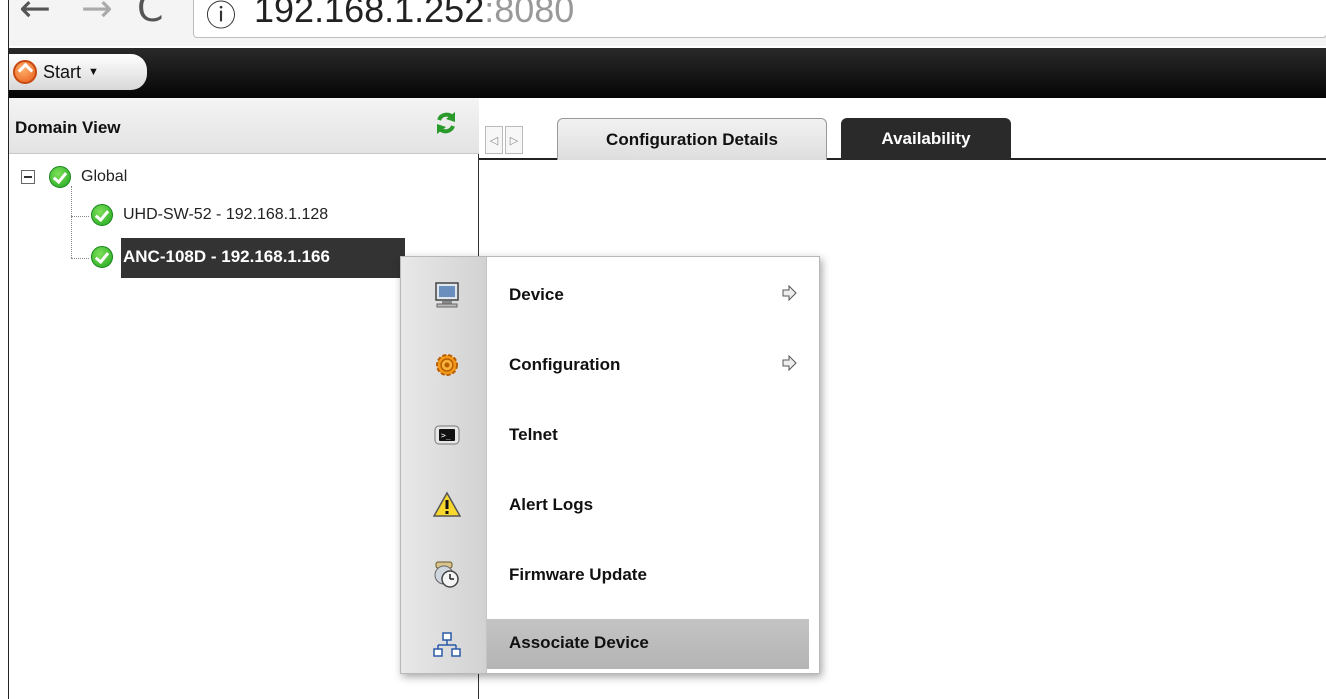 The image size is (1326, 699). Describe the element at coordinates (551, 504) in the screenshot. I see `menu-item-label: Alert Logs` at that location.